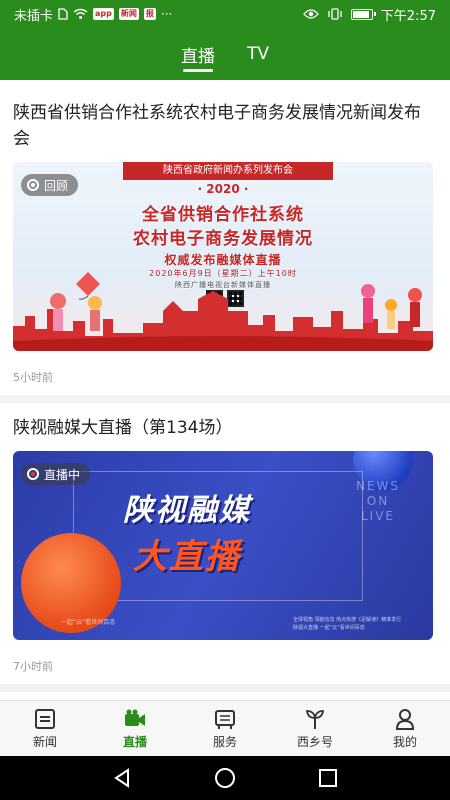  I want to click on nav-item-news: 新闻, so click(45, 728).